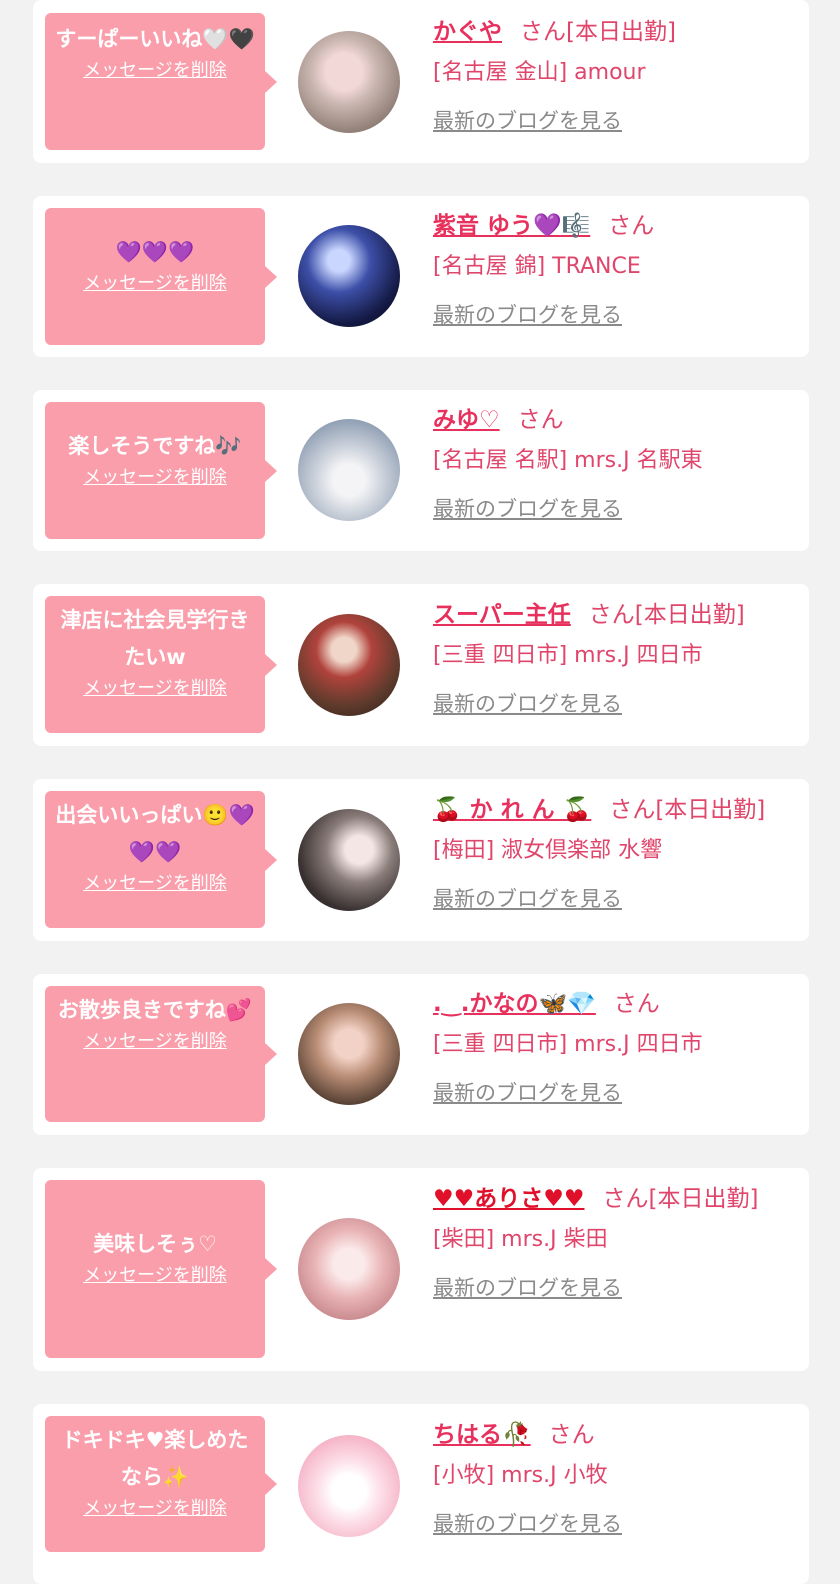 This screenshot has width=840, height=1584. I want to click on message-text: お散歩良きですね💕, so click(155, 1010).